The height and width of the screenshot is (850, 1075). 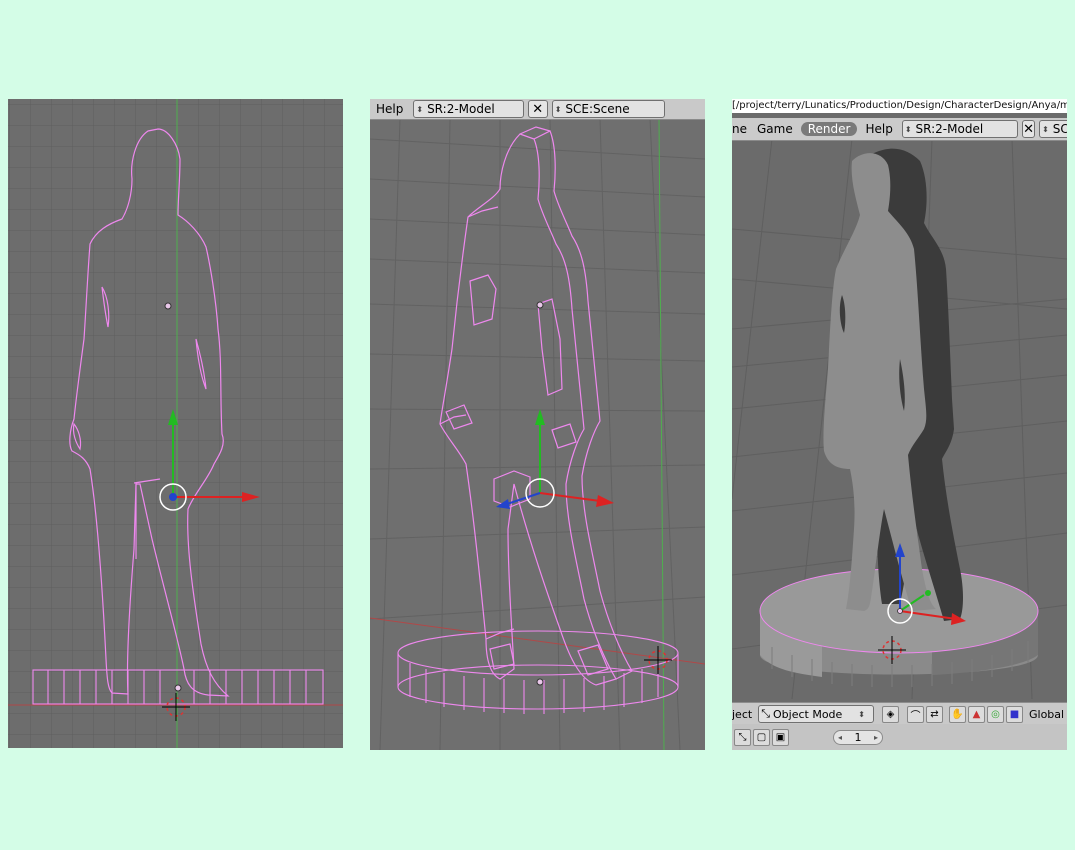 I want to click on pivot-icon: ⌒, so click(x=915, y=714).